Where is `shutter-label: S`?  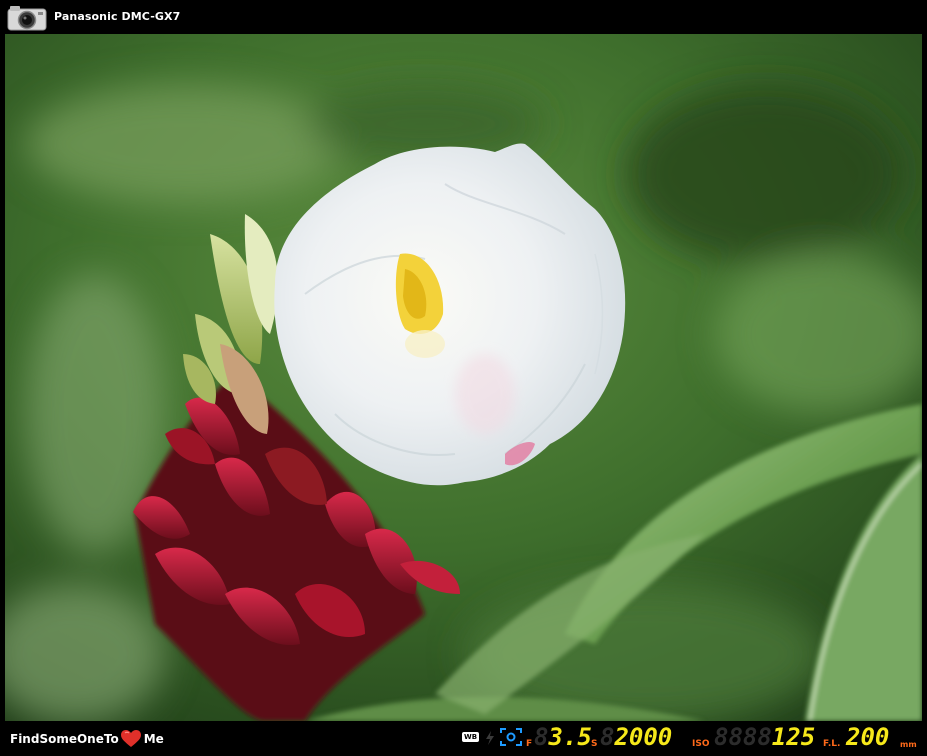
shutter-label: S is located at coordinates (594, 744).